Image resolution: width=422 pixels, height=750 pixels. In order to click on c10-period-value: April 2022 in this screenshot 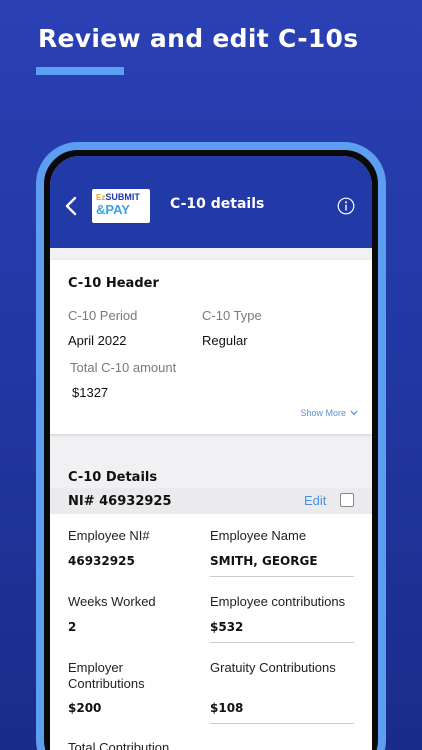, I will do `click(97, 340)`.